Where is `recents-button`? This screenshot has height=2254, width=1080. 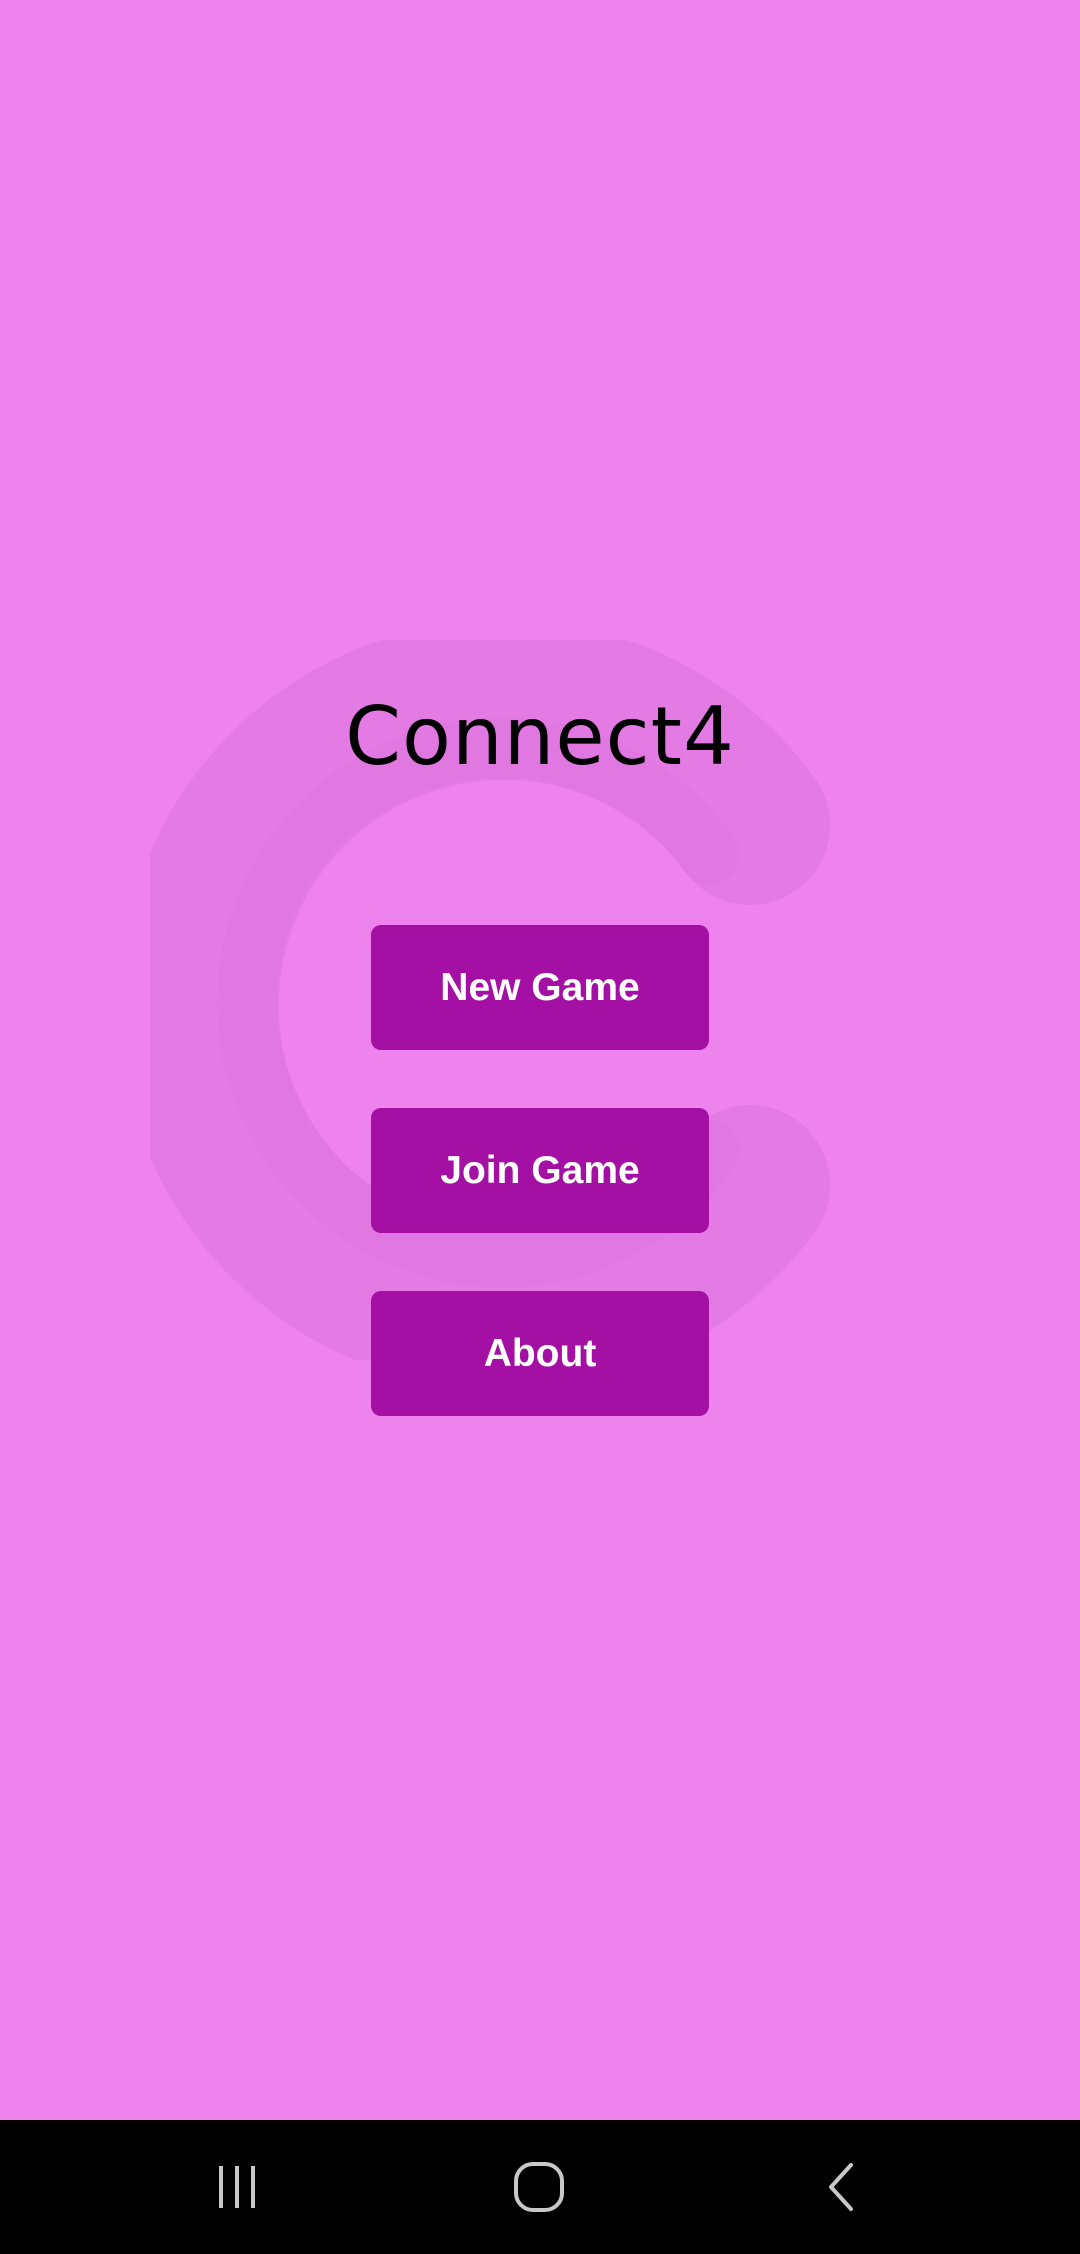
recents-button is located at coordinates (237, 2187).